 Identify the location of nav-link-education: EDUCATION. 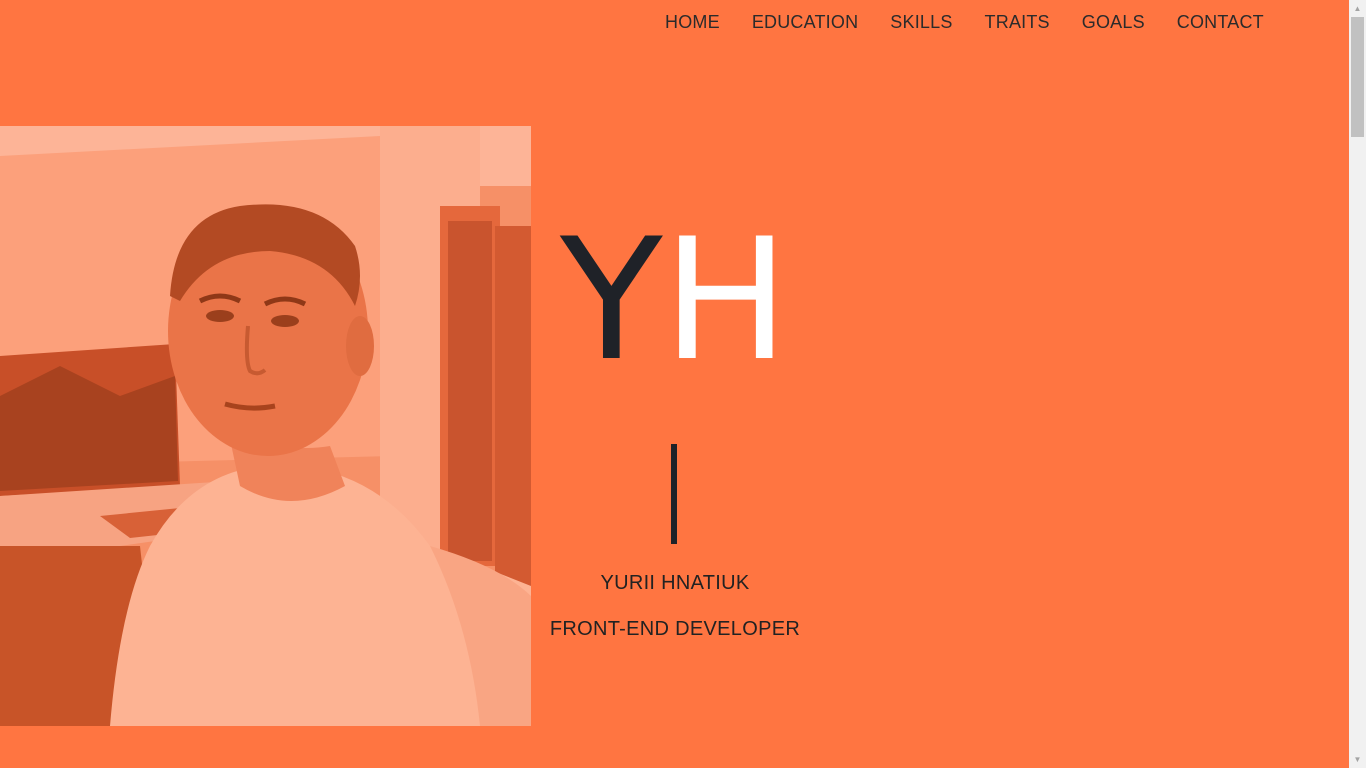
(805, 22).